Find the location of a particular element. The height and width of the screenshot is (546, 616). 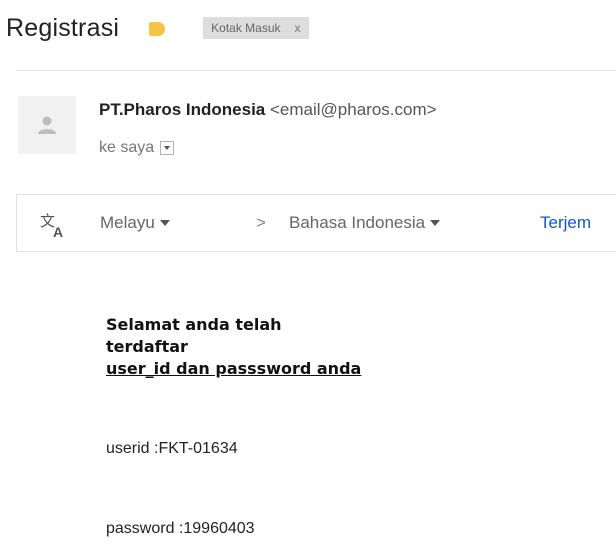

sender-line: PT.Pharos Indonesia <email@pharos.com> is located at coordinates (268, 110).